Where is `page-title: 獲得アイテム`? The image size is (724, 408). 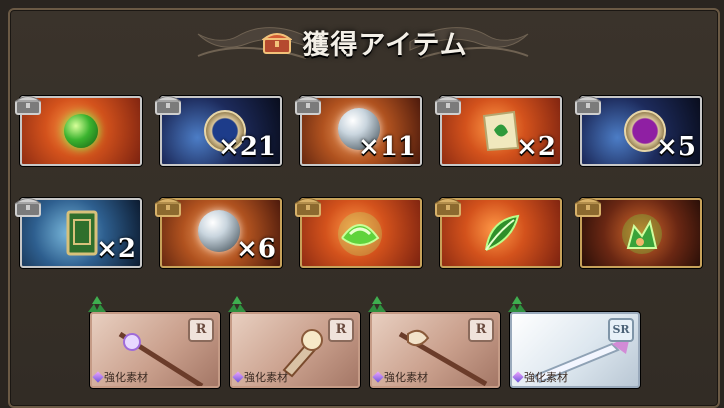
page-title: 獲得アイテム is located at coordinates (365, 42).